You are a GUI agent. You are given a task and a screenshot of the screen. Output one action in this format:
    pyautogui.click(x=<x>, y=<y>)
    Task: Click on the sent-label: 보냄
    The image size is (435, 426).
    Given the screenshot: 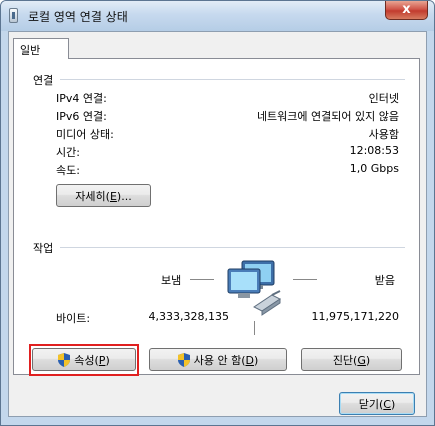 What is the action you would take?
    pyautogui.click(x=171, y=280)
    